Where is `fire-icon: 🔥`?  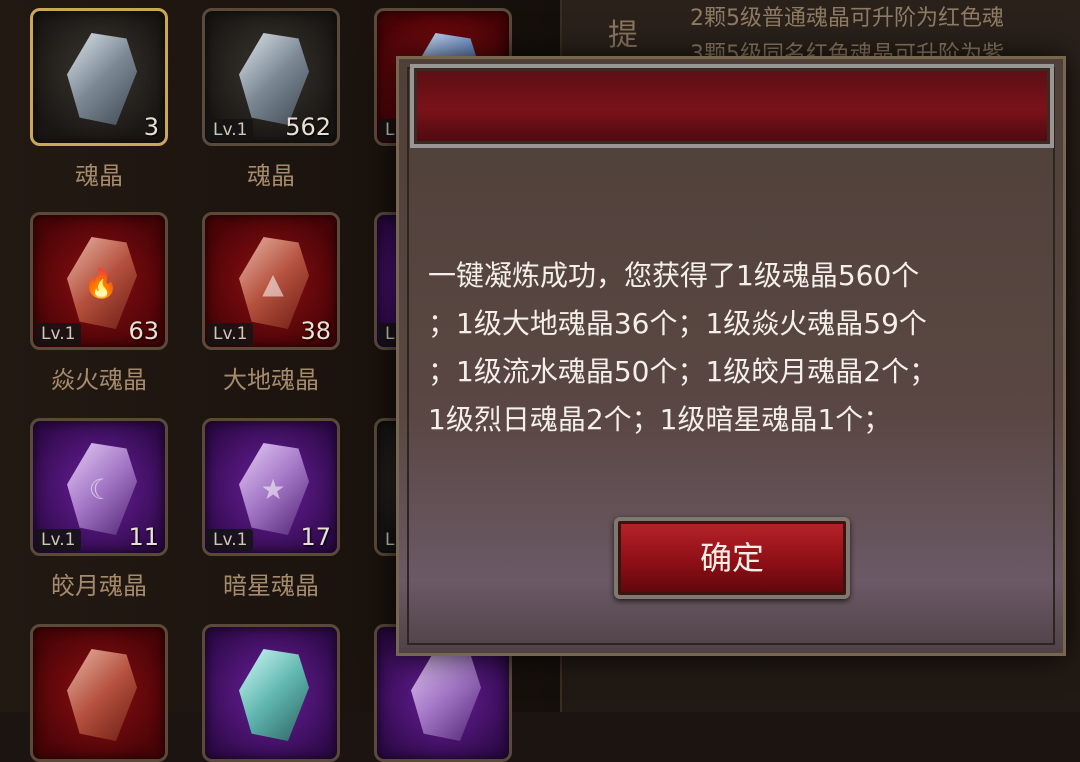
fire-icon: 🔥 is located at coordinates (101, 283).